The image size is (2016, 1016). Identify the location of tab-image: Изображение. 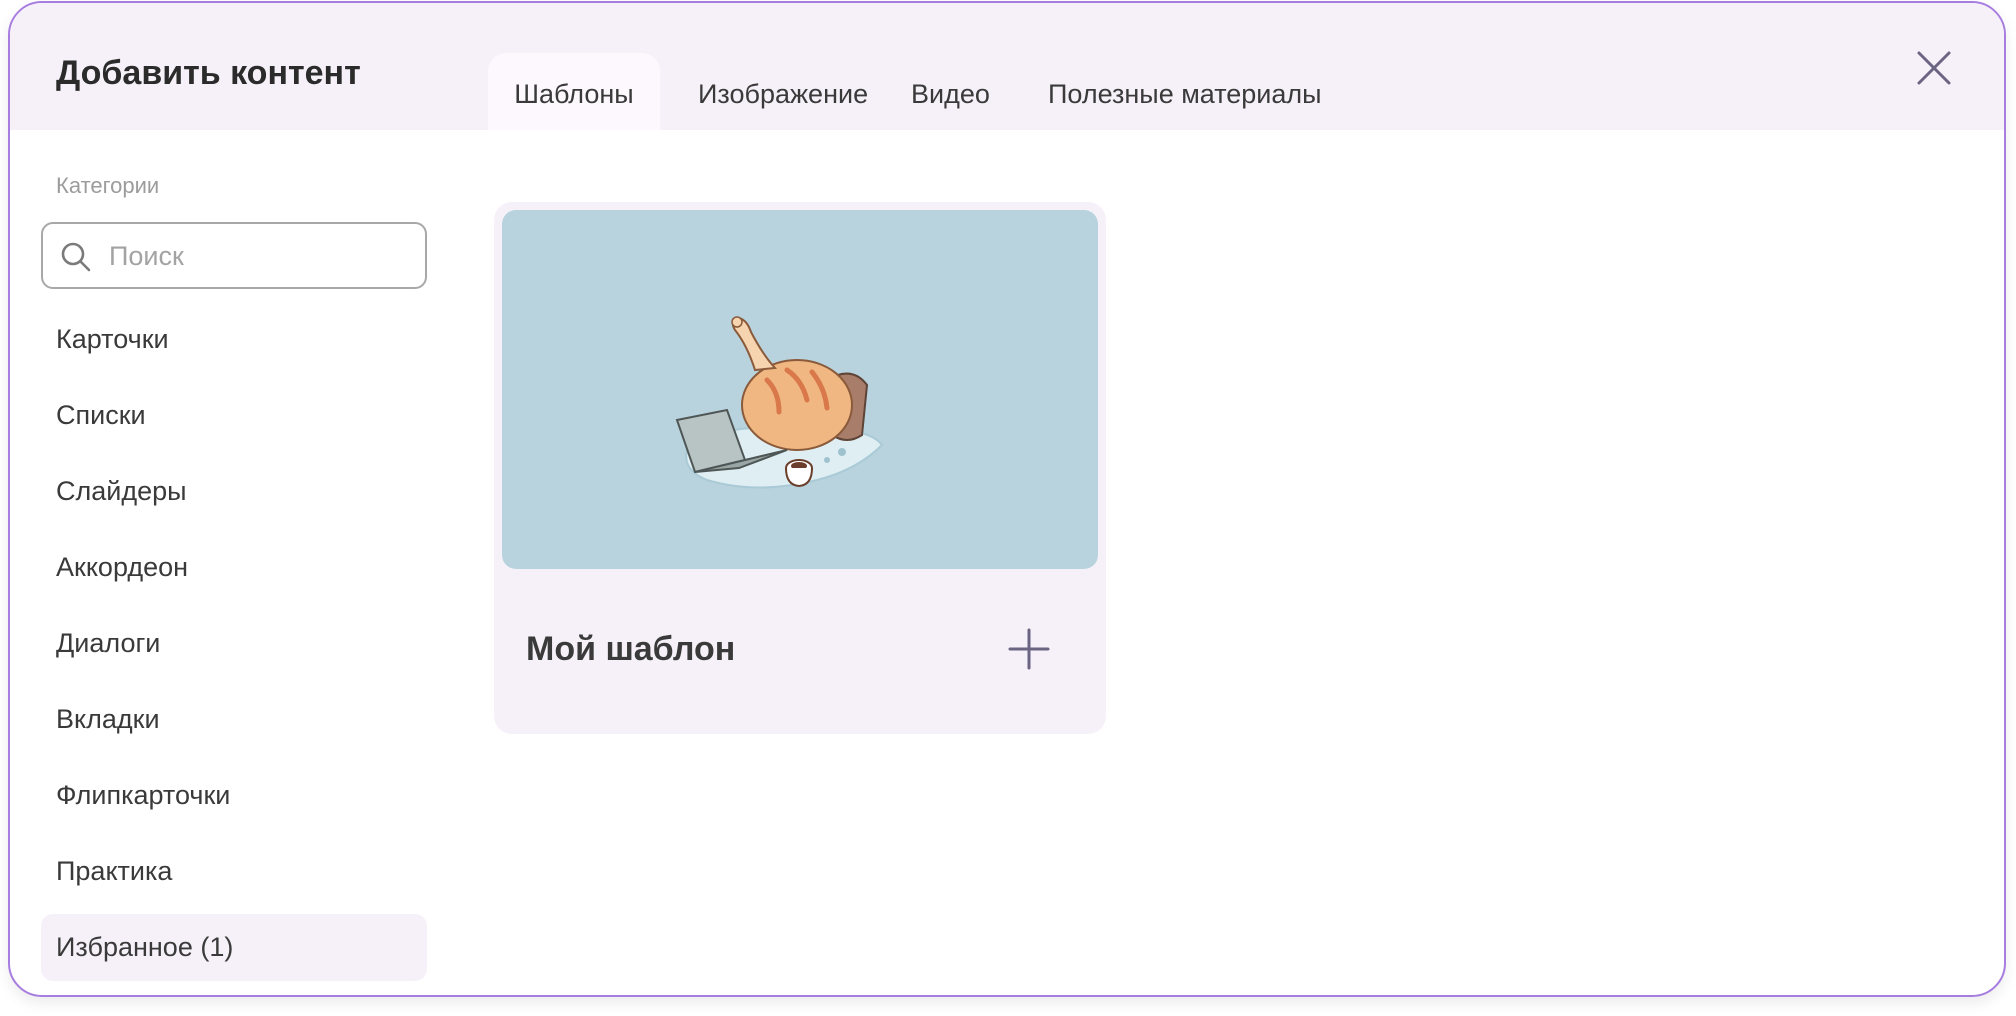
(783, 91).